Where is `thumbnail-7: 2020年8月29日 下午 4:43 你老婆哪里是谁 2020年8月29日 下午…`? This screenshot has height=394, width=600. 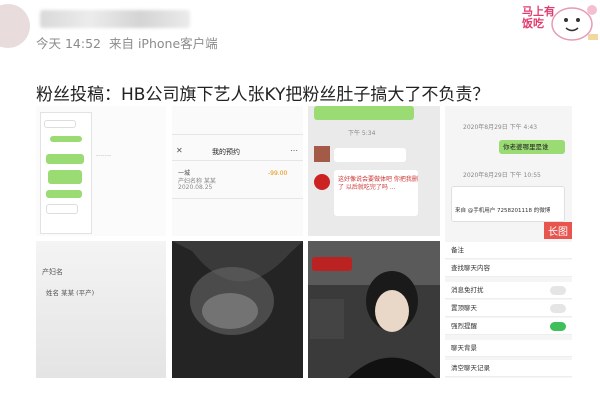 thumbnail-7: 2020年8月29日 下午 4:43 你老婆哪里是谁 2020年8月29日 下午… is located at coordinates (508, 242).